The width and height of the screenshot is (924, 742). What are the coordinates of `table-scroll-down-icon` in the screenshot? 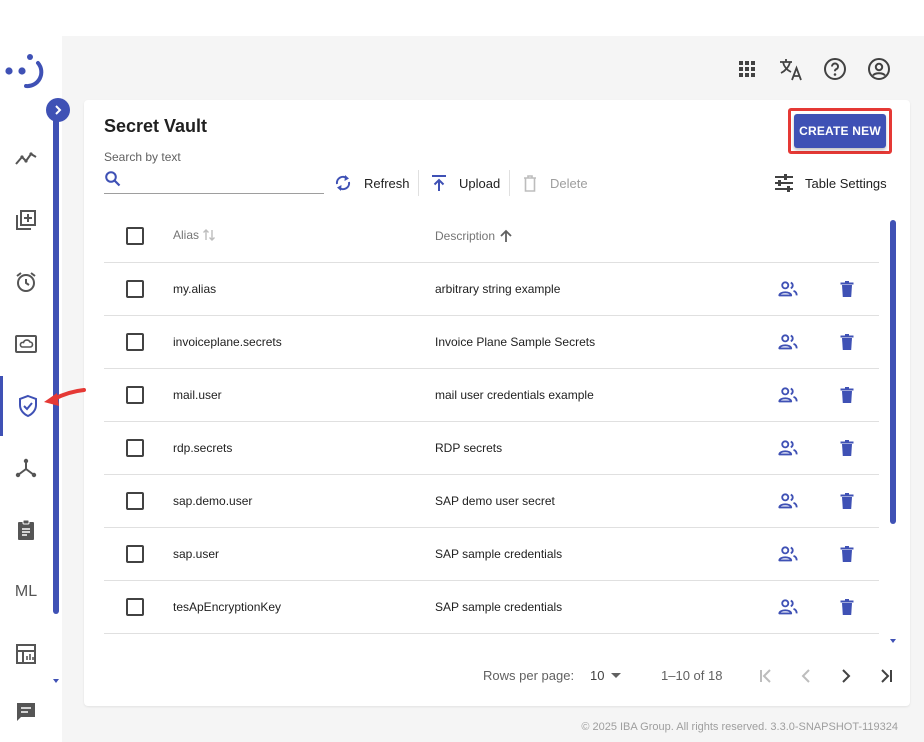 It's located at (893, 637).